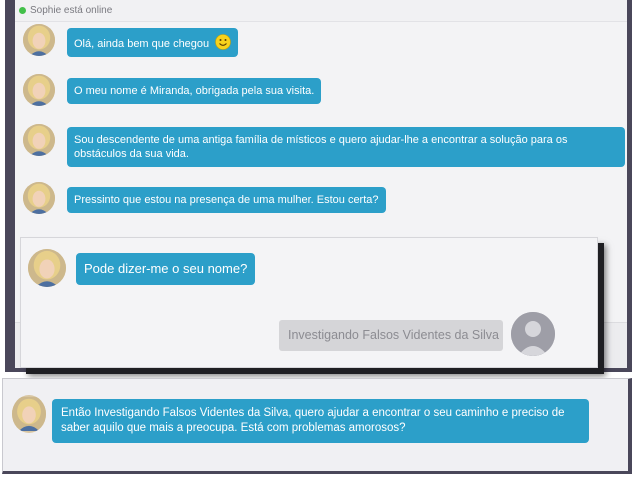  I want to click on name-input: Investigando Falsos Videntes da Silva, so click(391, 335).